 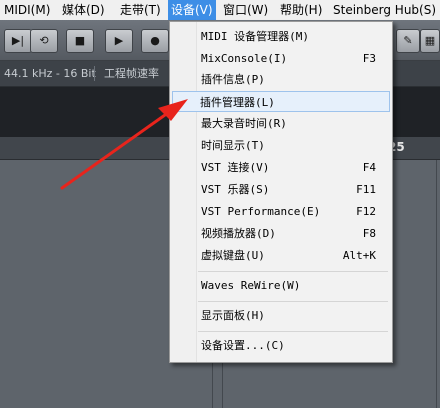 I want to click on cycle-icon: ⟲, so click(x=44, y=40).